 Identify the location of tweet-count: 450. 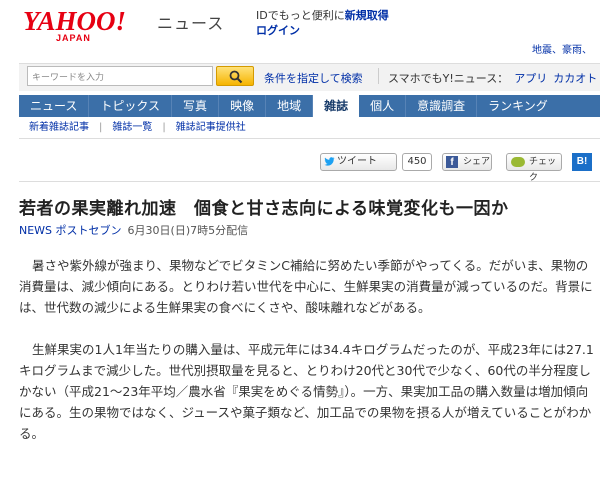
(417, 162).